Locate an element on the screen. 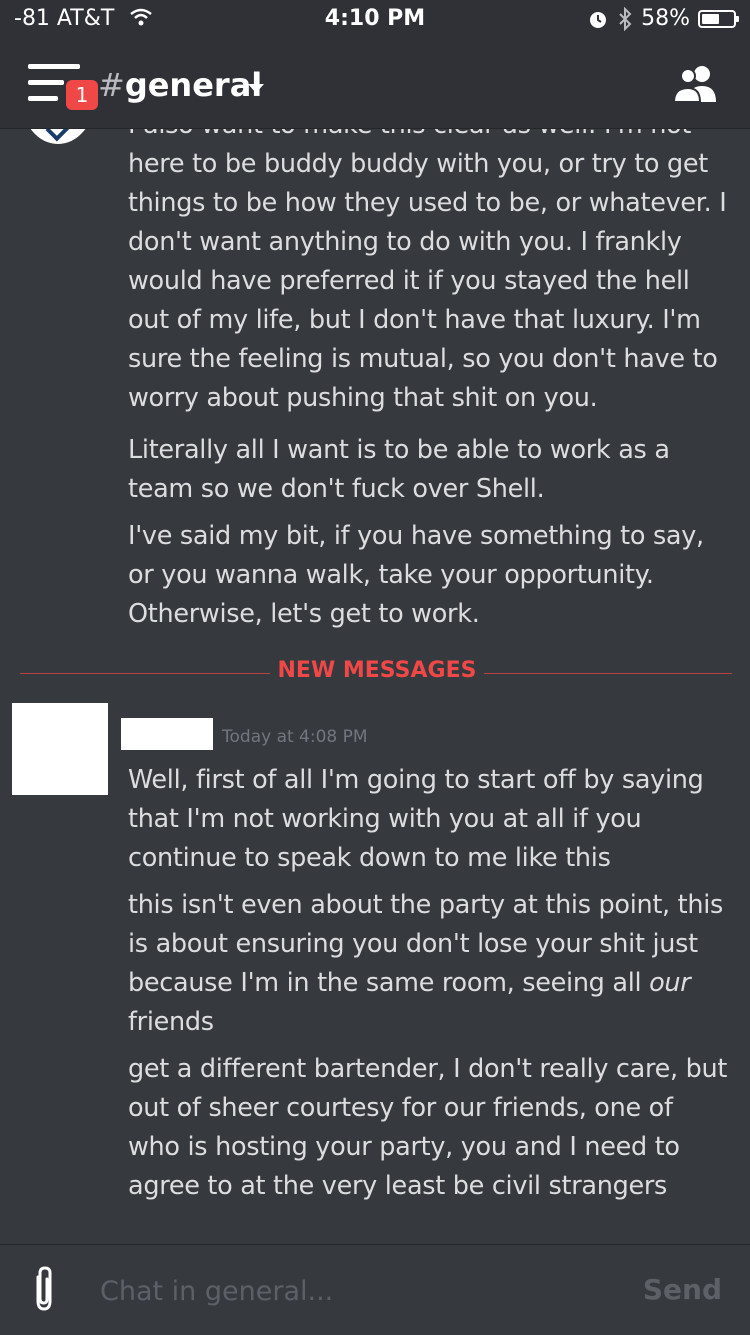 The image size is (750, 1335). status-right: 58% is located at coordinates (663, 18).